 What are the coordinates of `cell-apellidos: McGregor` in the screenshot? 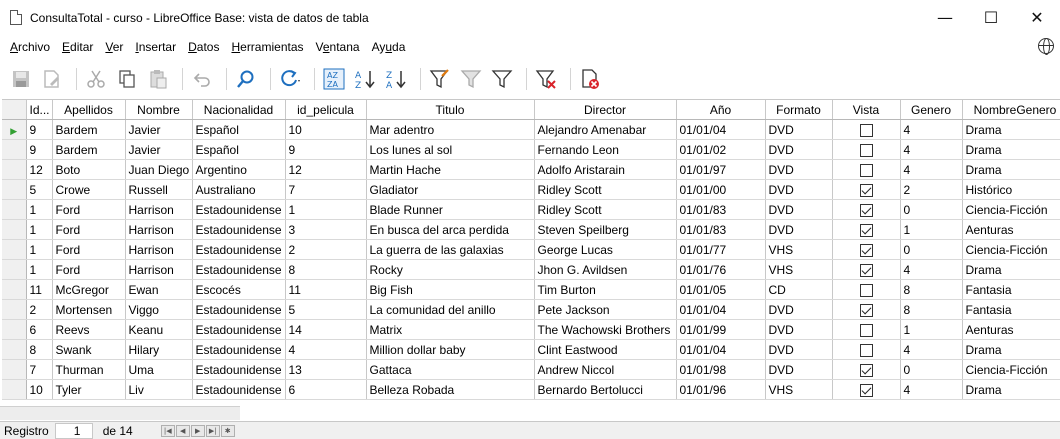 It's located at (89, 289).